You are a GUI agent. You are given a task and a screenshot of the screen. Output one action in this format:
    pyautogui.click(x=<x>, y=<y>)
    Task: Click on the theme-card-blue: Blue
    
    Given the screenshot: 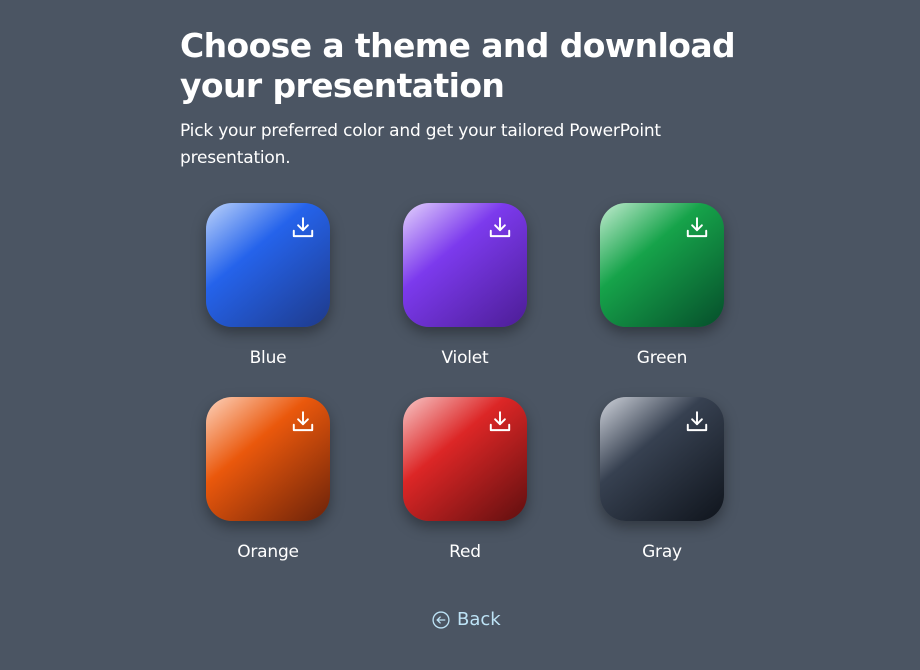 What is the action you would take?
    pyautogui.click(x=268, y=286)
    